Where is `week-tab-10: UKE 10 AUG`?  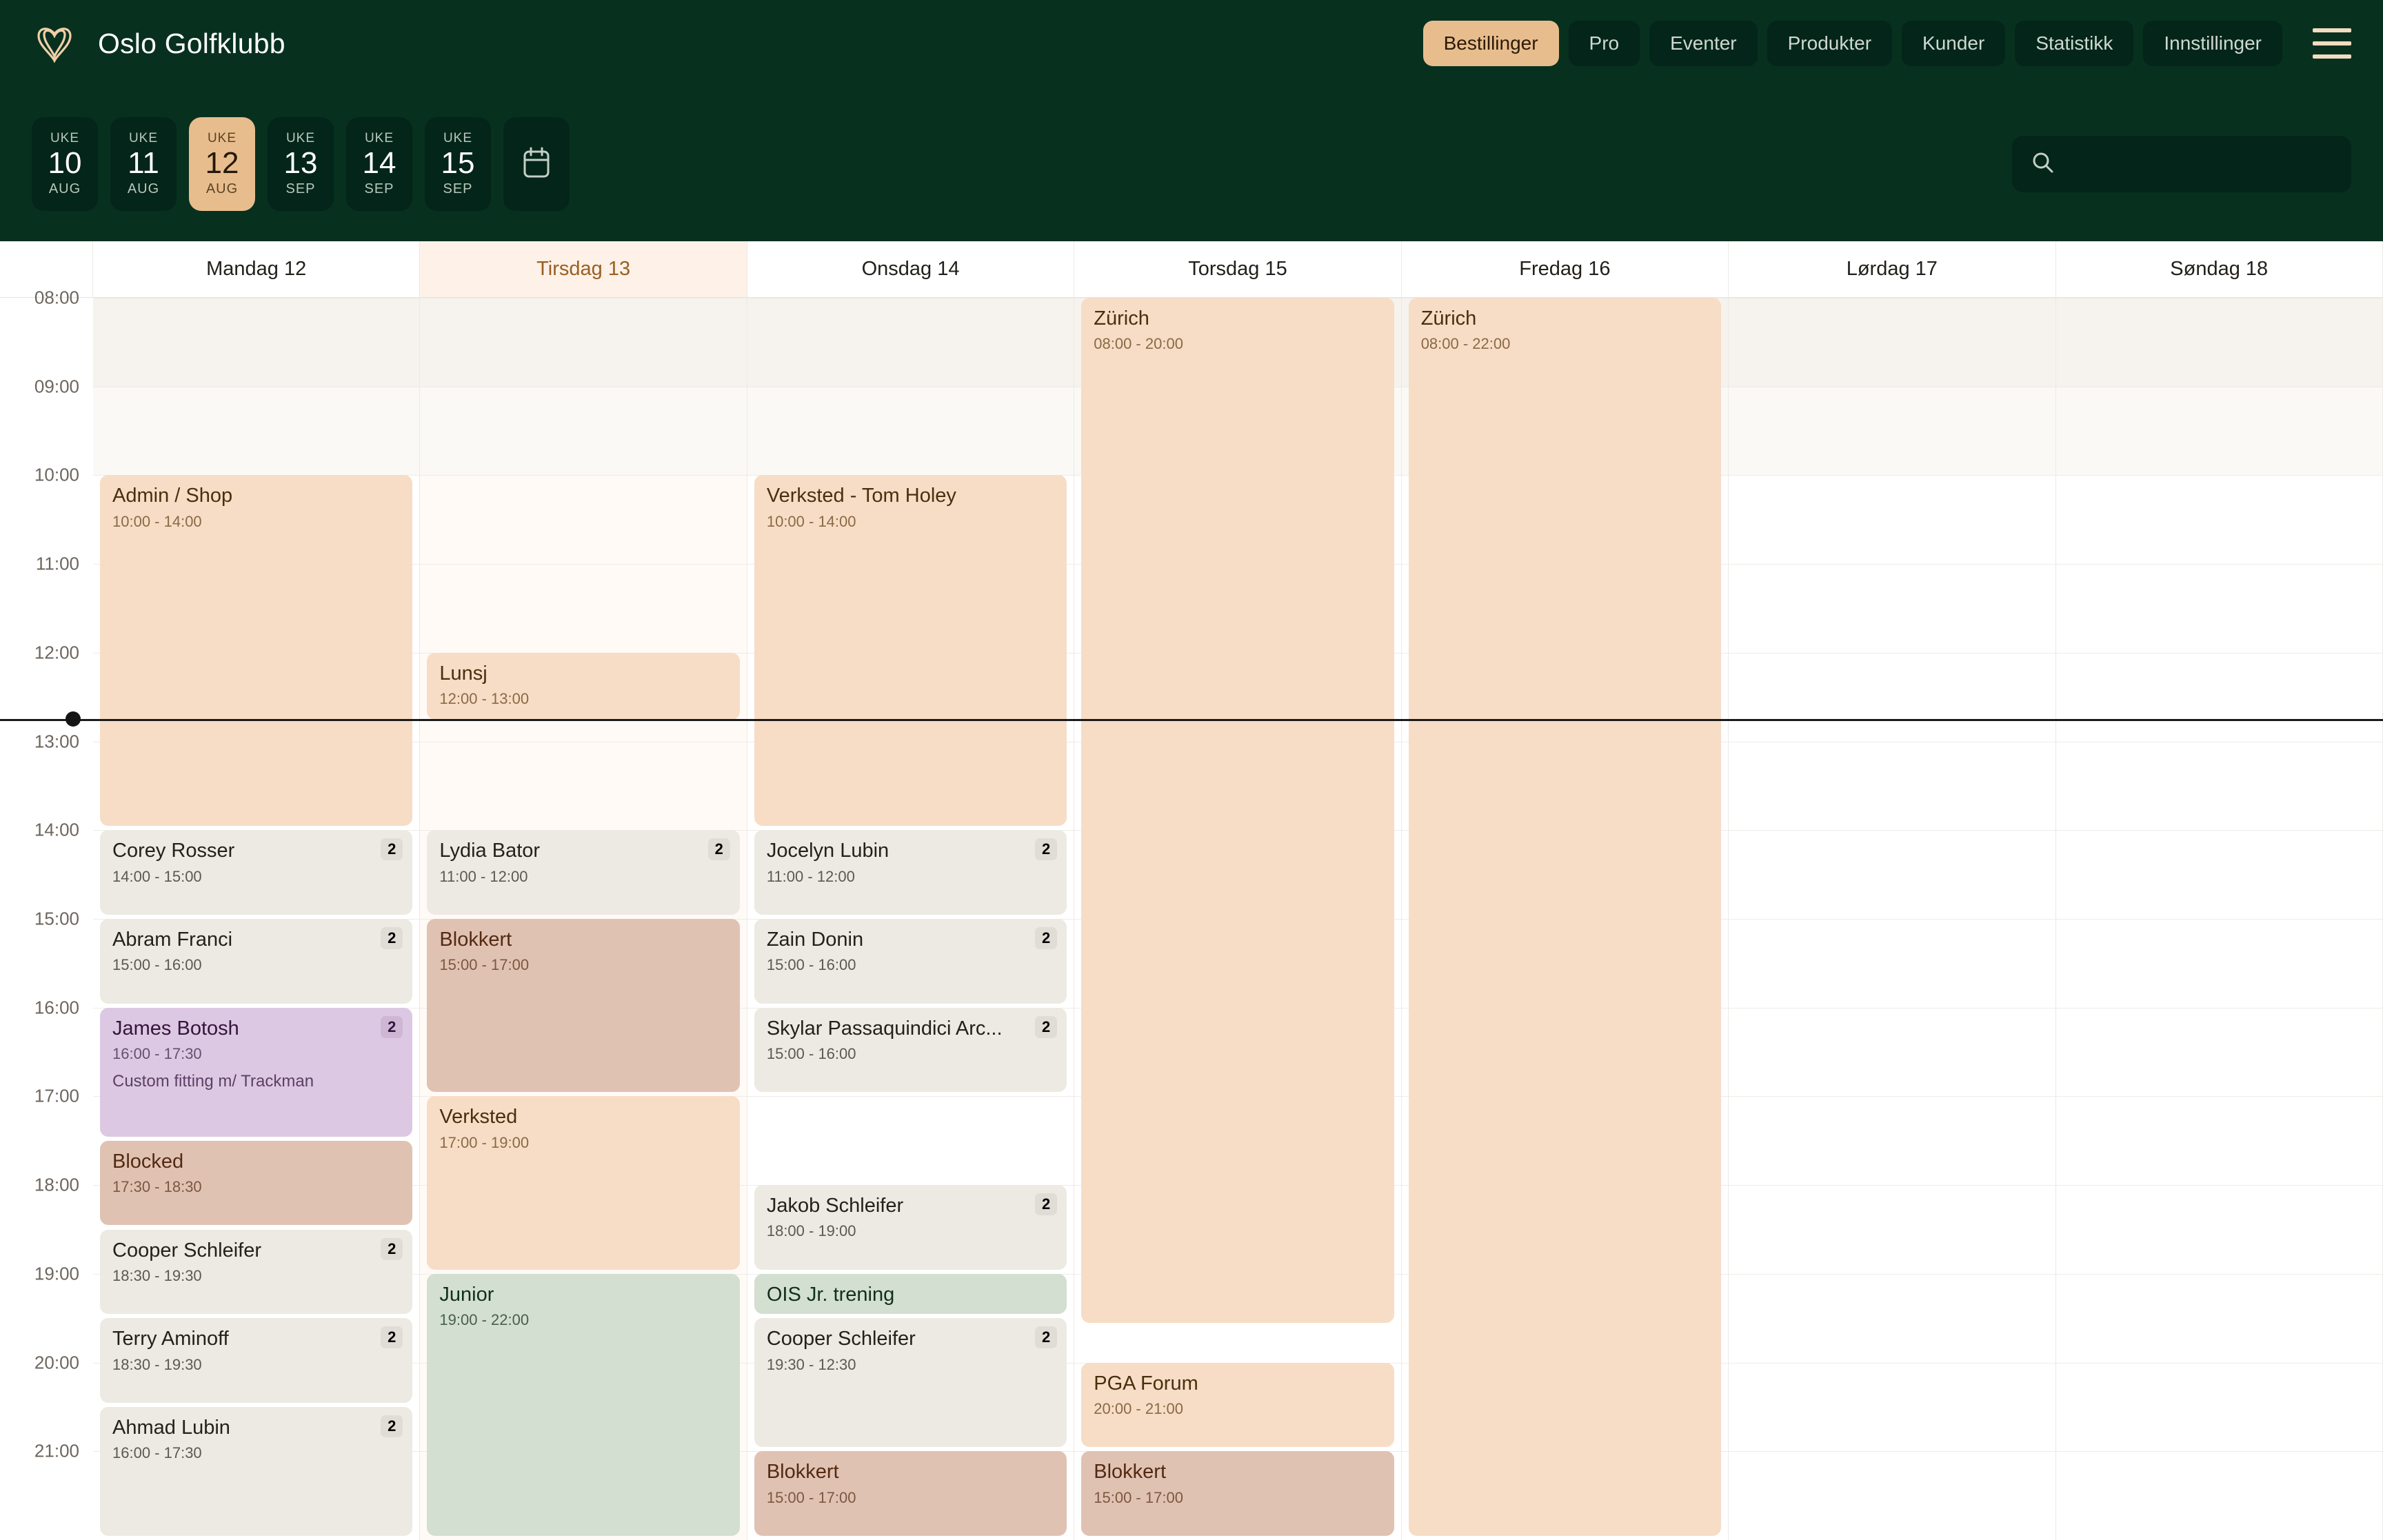
week-tab-10: UKE 10 AUG is located at coordinates (65, 164).